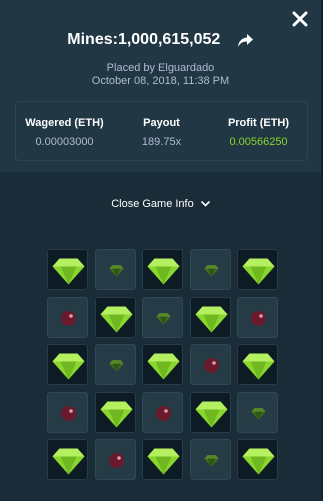 This screenshot has height=501, width=323. I want to click on profit-label: Profit (ETH), so click(258, 123).